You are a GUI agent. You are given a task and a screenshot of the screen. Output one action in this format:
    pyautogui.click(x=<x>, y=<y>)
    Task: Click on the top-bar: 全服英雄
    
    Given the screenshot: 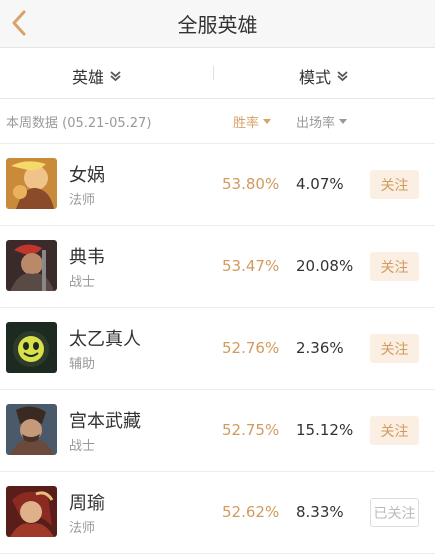 What is the action you would take?
    pyautogui.click(x=217, y=24)
    